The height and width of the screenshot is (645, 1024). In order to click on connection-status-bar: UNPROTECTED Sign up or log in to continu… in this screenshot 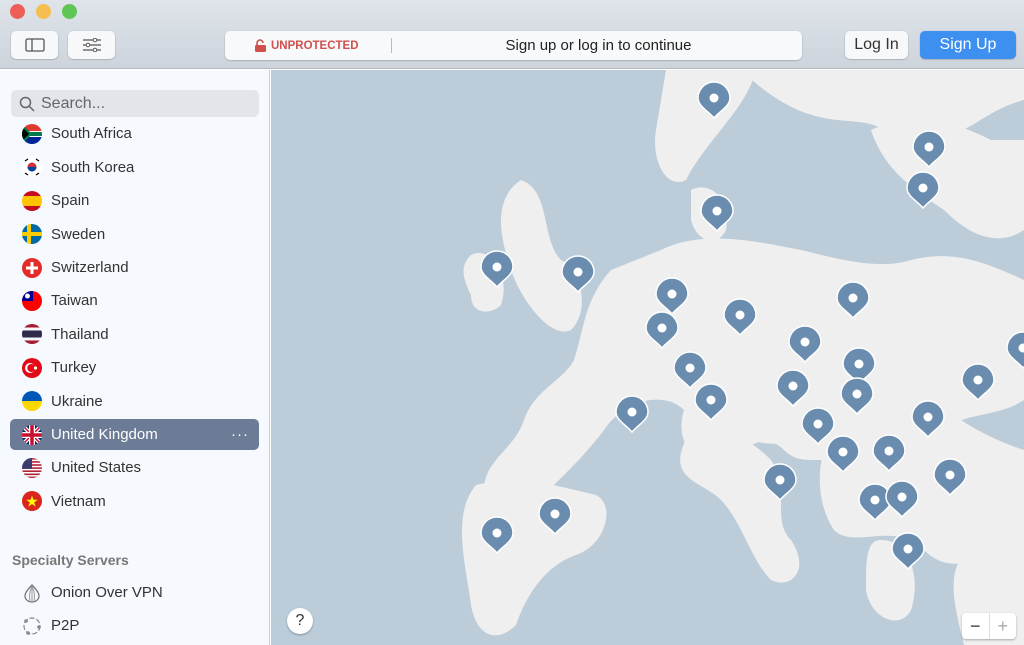, I will do `click(513, 45)`.